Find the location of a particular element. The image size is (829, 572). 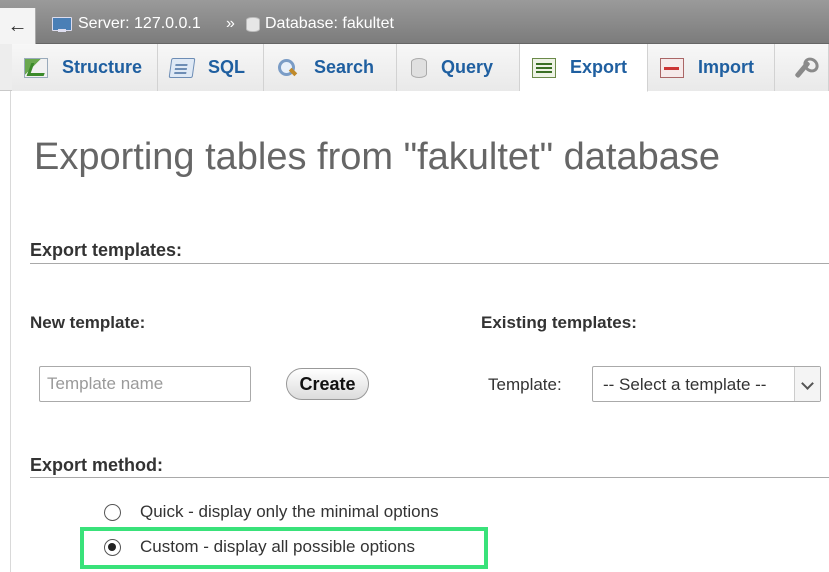

tab-query-label: Query is located at coordinates (467, 67).